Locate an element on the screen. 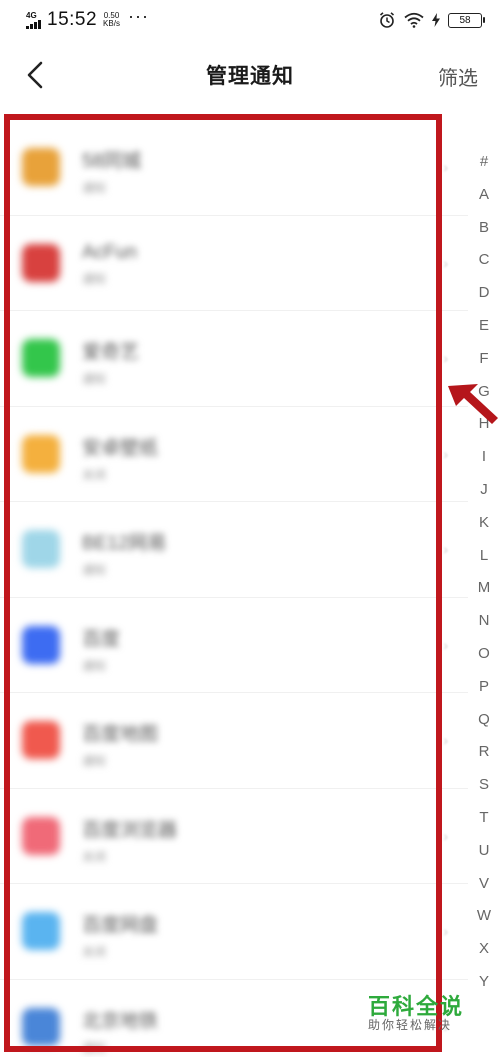  charging-icon is located at coordinates (436, 20).